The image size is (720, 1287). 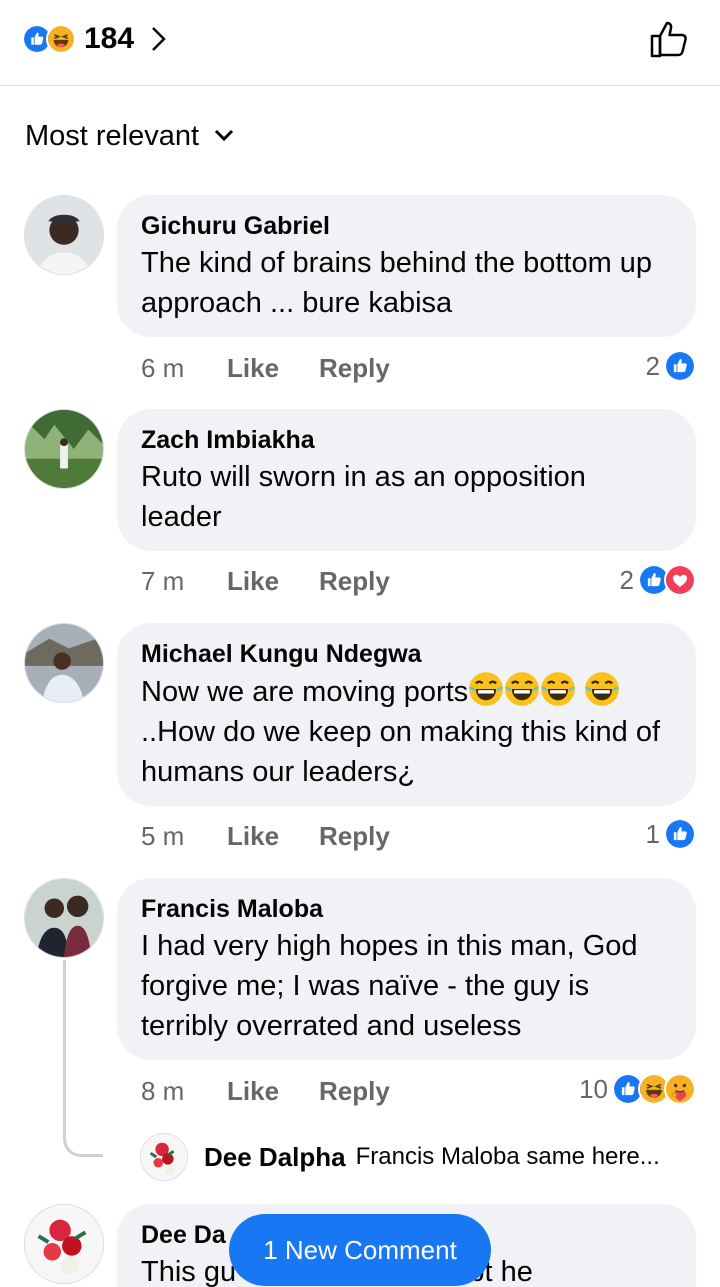 I want to click on like-outline-icon, so click(x=669, y=39).